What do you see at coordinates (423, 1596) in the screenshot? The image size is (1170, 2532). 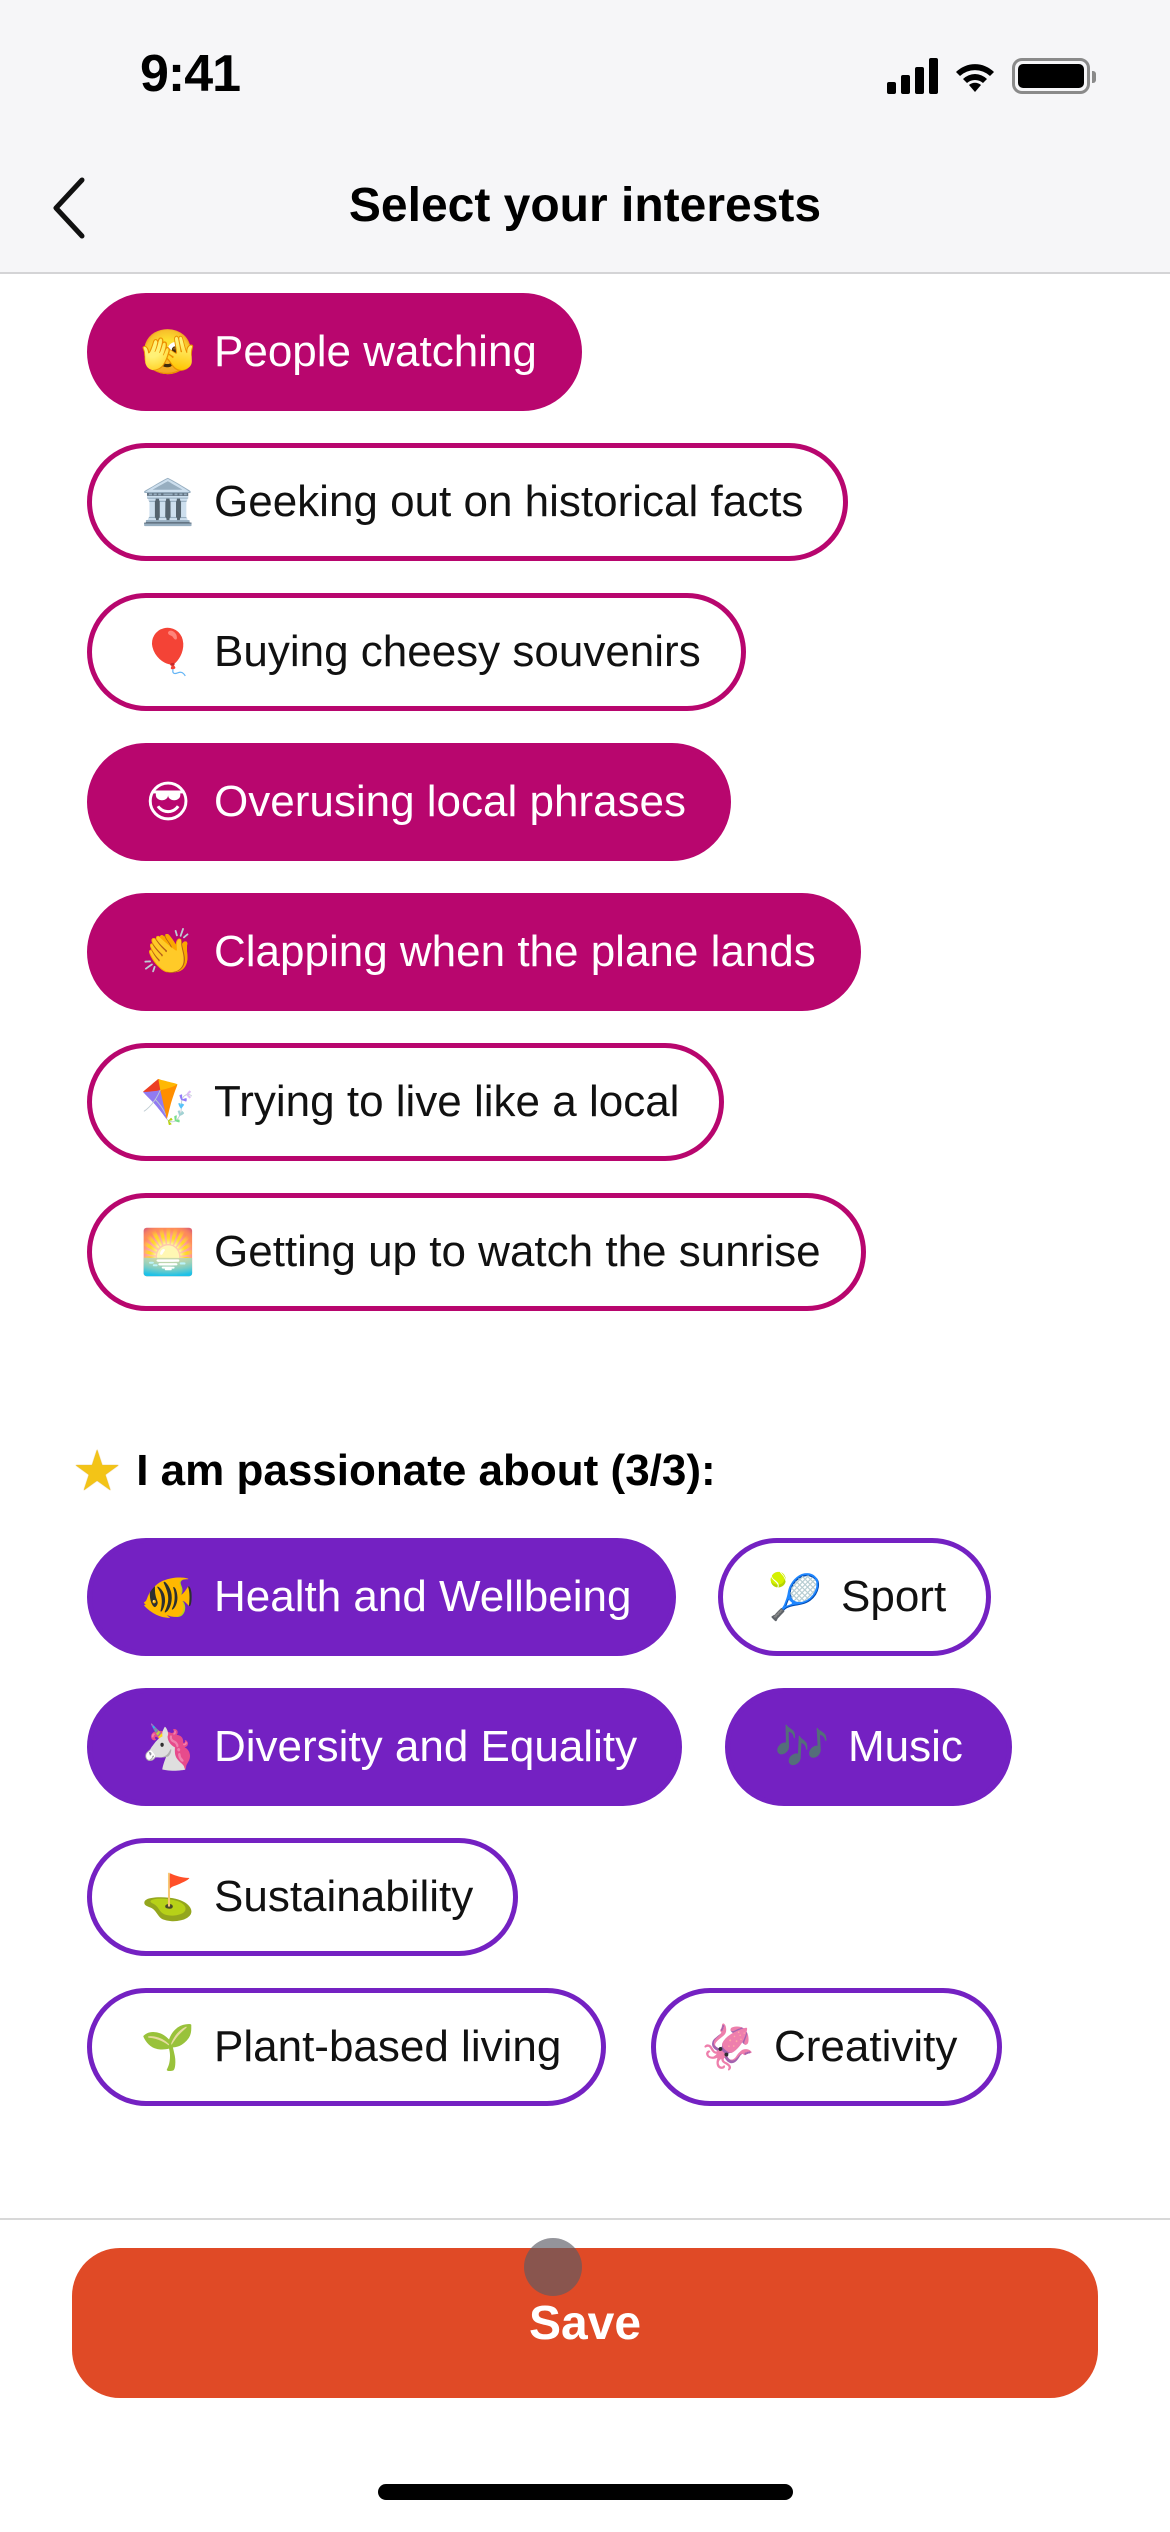 I see `chip-label: Health and Wellbeing` at bounding box center [423, 1596].